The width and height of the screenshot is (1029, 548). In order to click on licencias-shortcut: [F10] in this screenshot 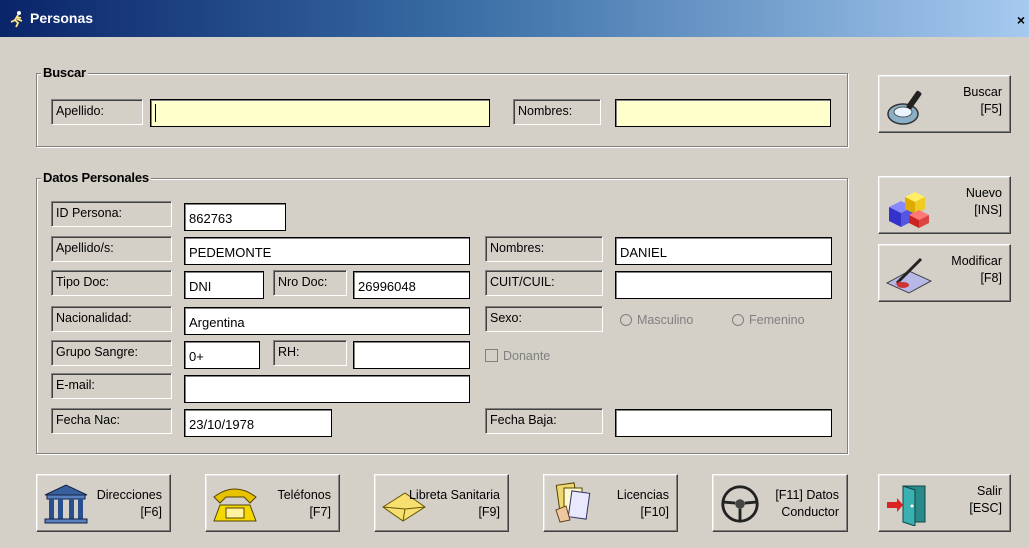, I will do `click(655, 512)`.